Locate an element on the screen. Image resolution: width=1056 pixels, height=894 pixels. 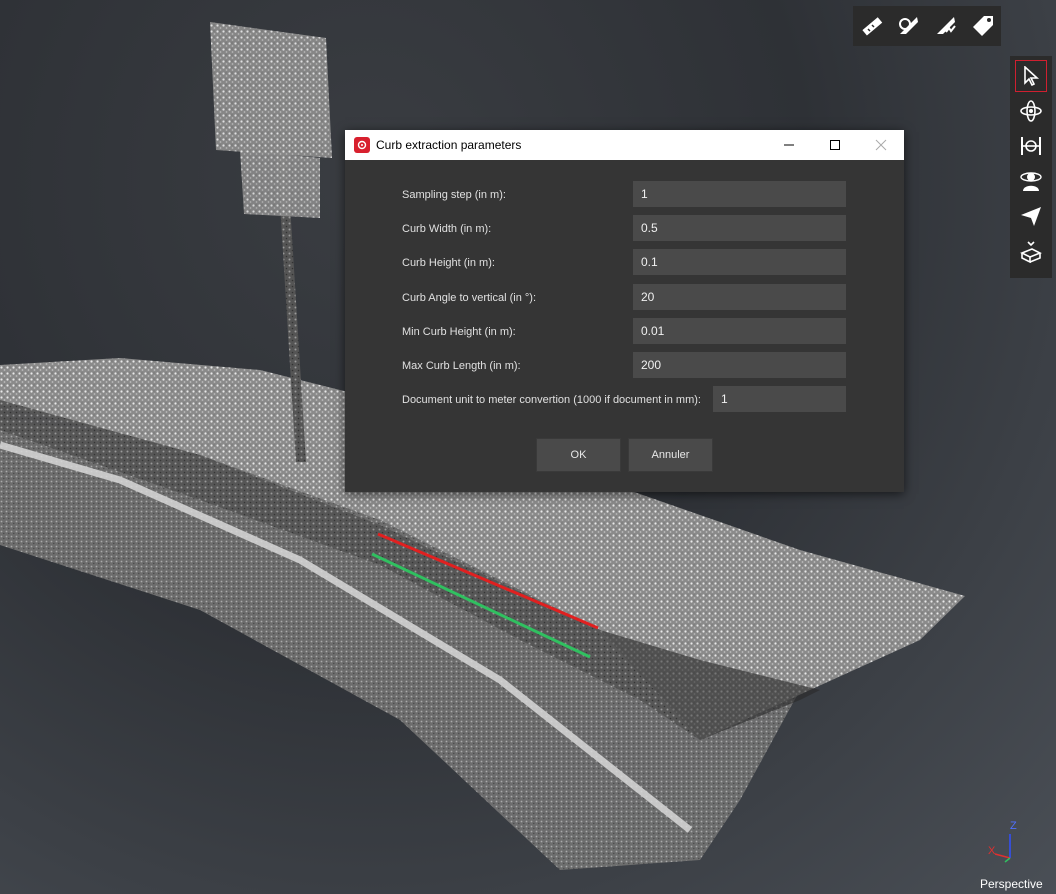
max-curb-length-field: 200 is located at coordinates (739, 365).